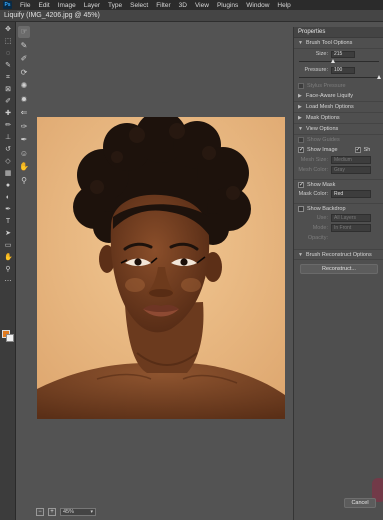  Describe the element at coordinates (43, 5) in the screenshot. I see `menu-edit: Edit` at that location.